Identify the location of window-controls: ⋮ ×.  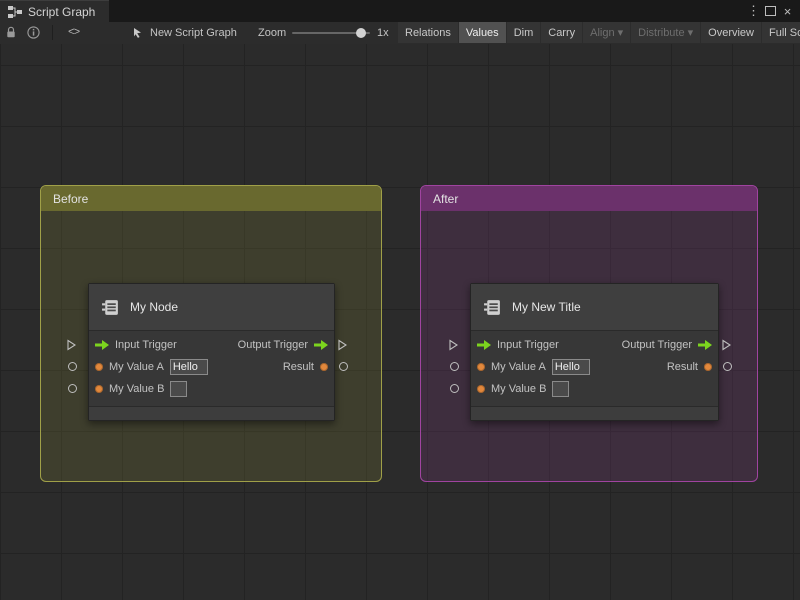
(772, 11).